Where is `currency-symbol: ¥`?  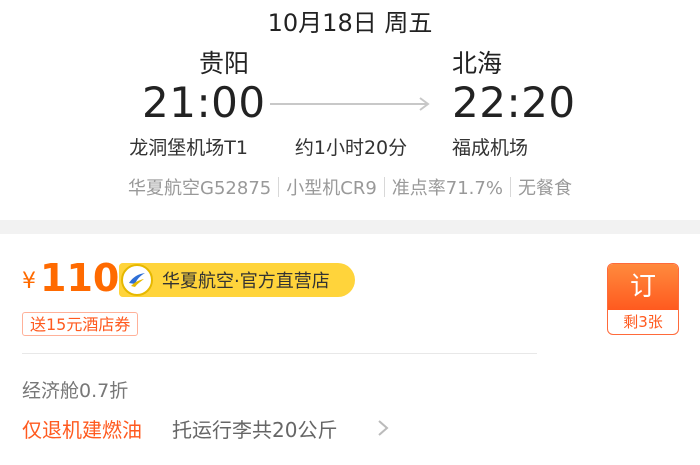
currency-symbol: ¥ is located at coordinates (29, 281).